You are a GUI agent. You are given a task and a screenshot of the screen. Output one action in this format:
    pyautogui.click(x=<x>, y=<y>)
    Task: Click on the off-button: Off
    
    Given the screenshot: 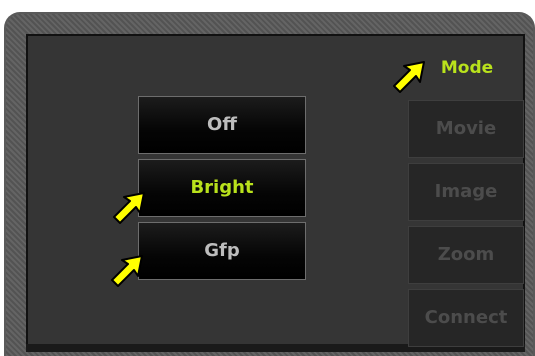 What is the action you would take?
    pyautogui.click(x=222, y=125)
    